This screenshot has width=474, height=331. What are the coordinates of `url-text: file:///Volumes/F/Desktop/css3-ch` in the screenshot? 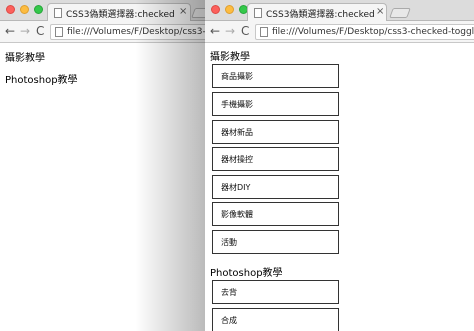 It's located at (136, 32).